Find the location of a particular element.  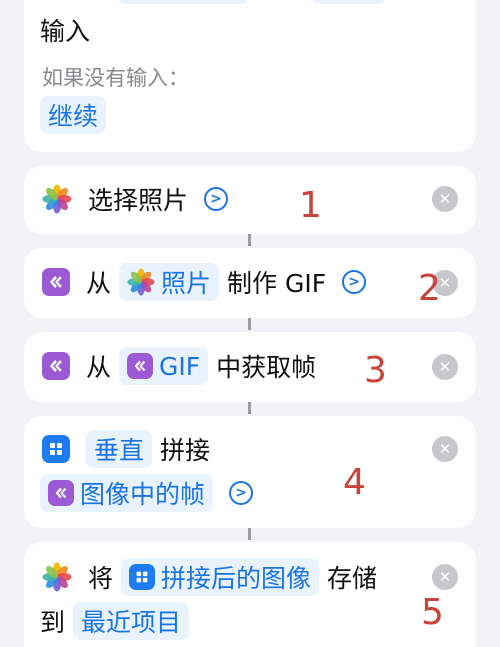

action-make-gif: 从 照片 制作 GIF > ✕ is located at coordinates (250, 283).